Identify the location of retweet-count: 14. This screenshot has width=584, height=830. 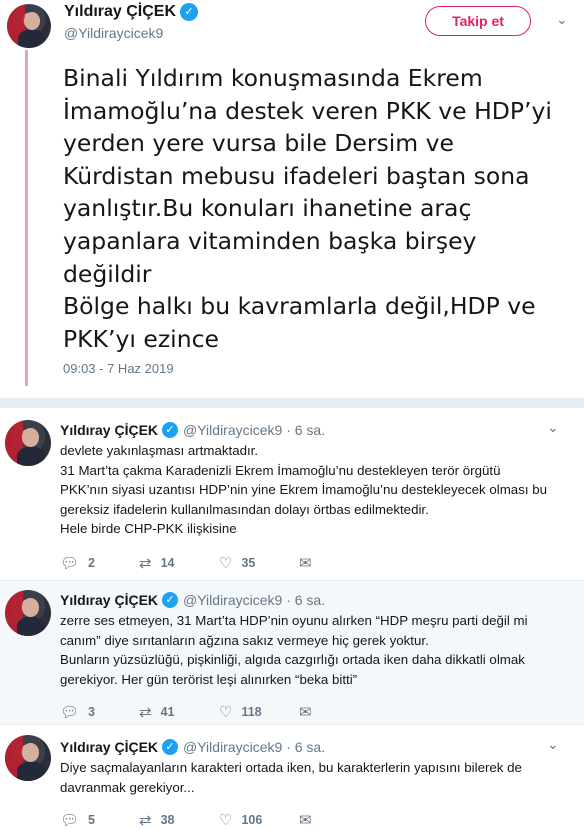
(167, 563).